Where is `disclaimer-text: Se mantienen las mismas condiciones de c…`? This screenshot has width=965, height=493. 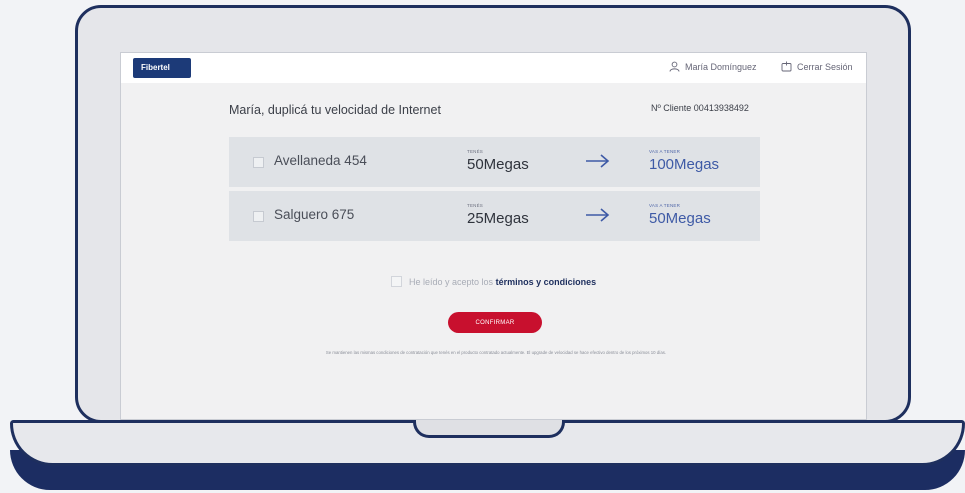 disclaimer-text: Se mantienen las mismas condiciones de c… is located at coordinates (496, 352).